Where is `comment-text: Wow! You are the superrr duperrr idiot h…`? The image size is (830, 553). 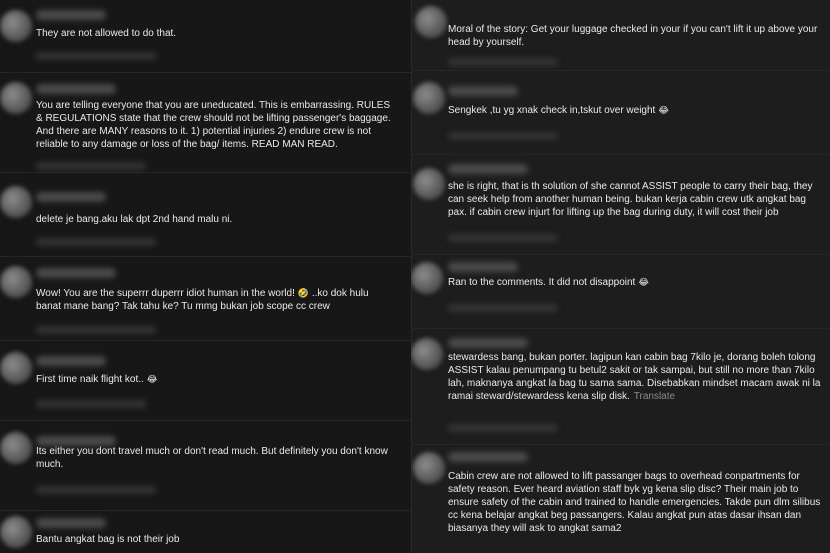
comment-text: Wow! You are the superrr duperrr idiot h… is located at coordinates (216, 300).